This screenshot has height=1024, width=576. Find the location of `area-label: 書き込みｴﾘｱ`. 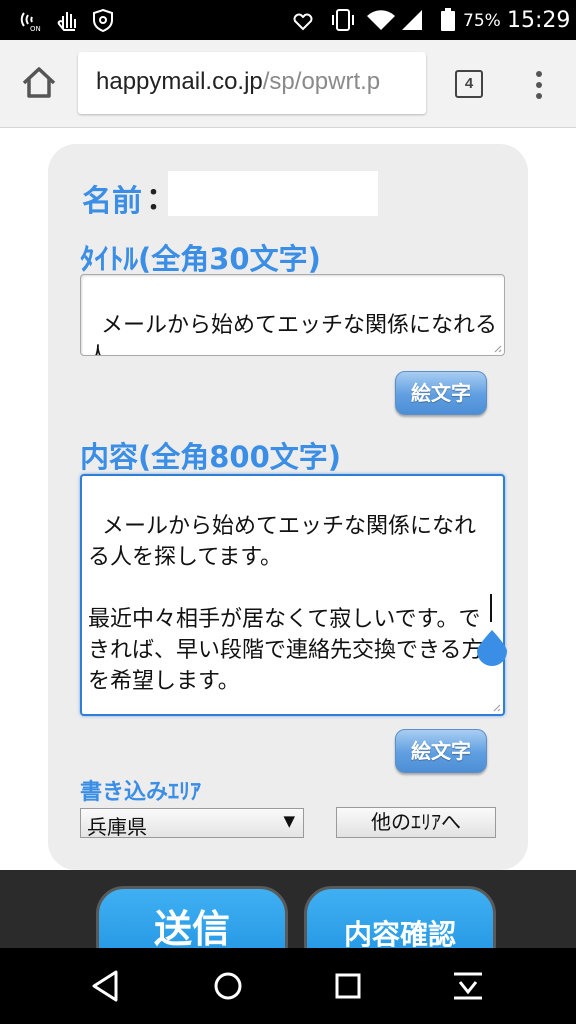

area-label: 書き込みｴﾘｱ is located at coordinates (141, 792).